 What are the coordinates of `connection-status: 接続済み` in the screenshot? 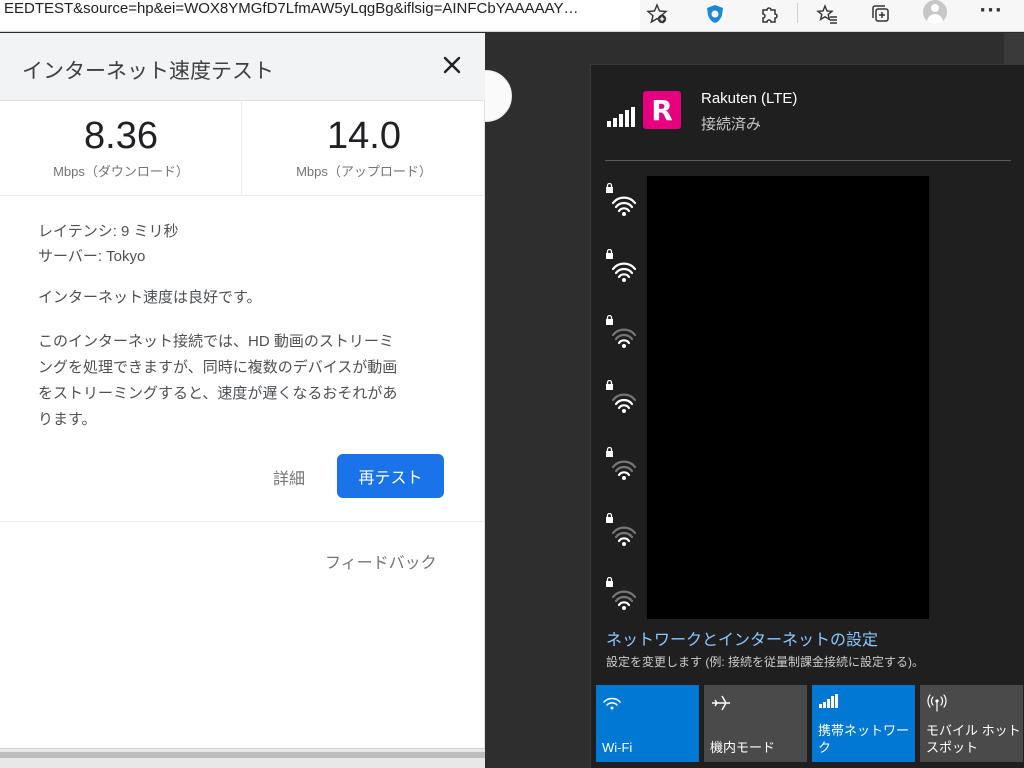 It's located at (731, 124).